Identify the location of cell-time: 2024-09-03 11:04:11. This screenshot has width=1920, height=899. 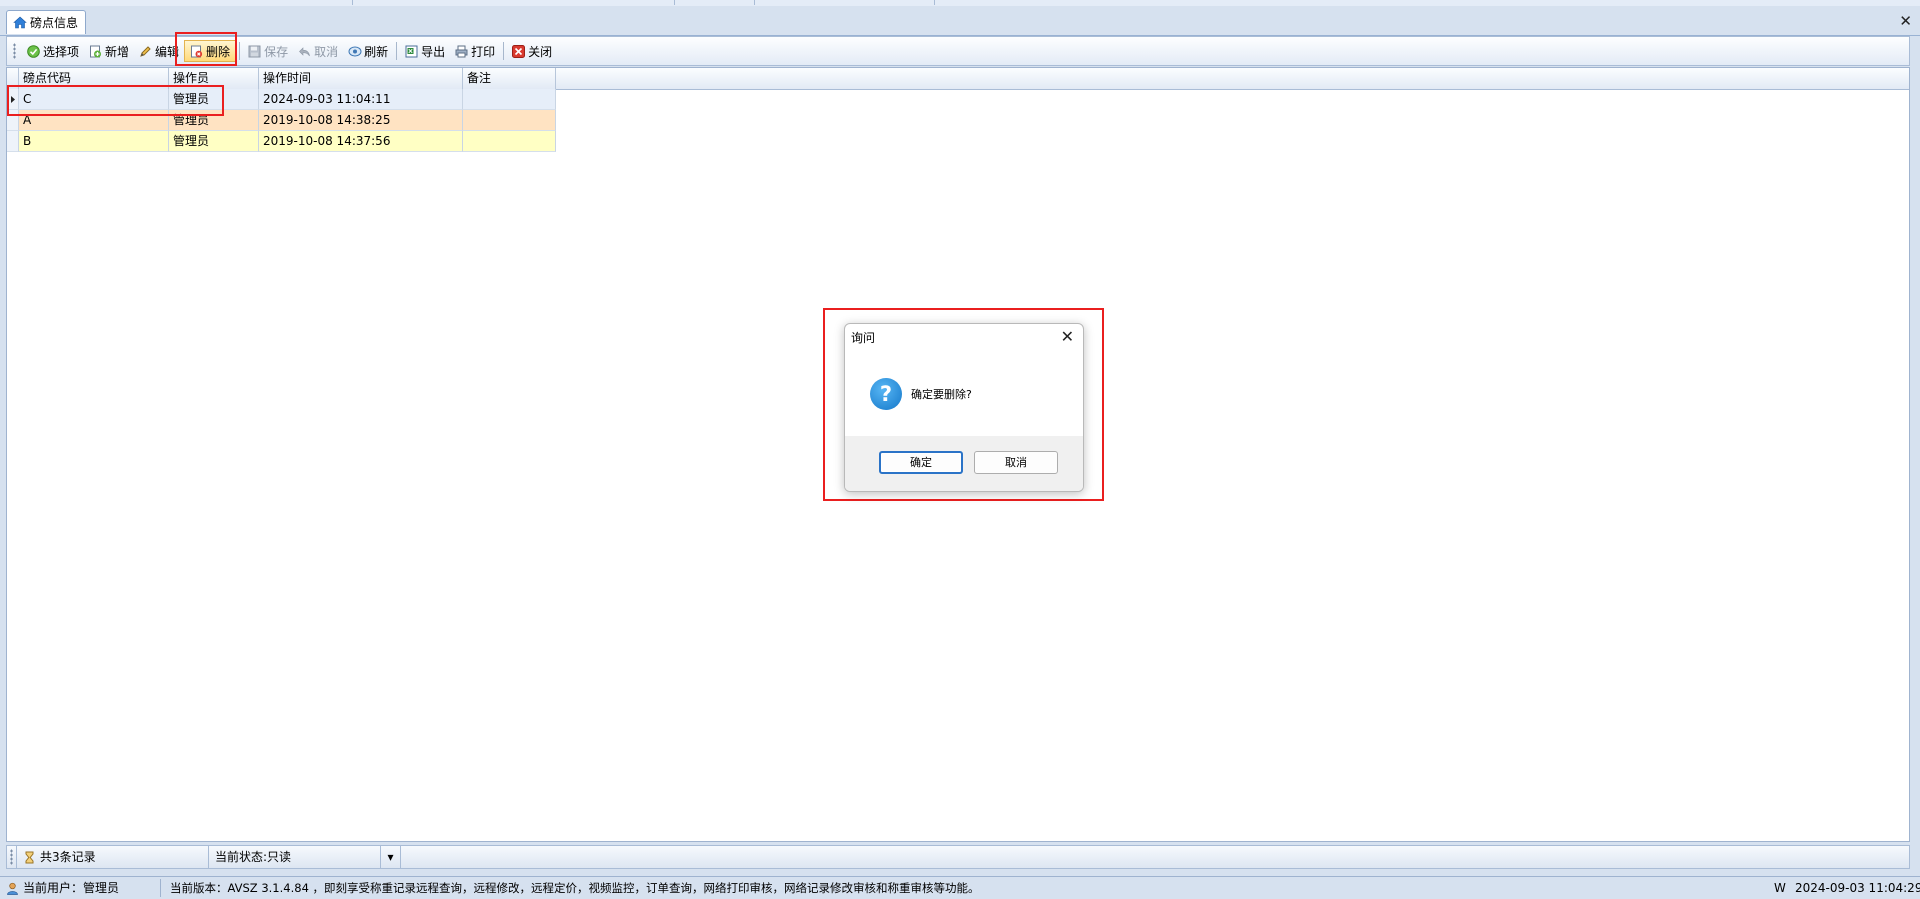
(361, 99).